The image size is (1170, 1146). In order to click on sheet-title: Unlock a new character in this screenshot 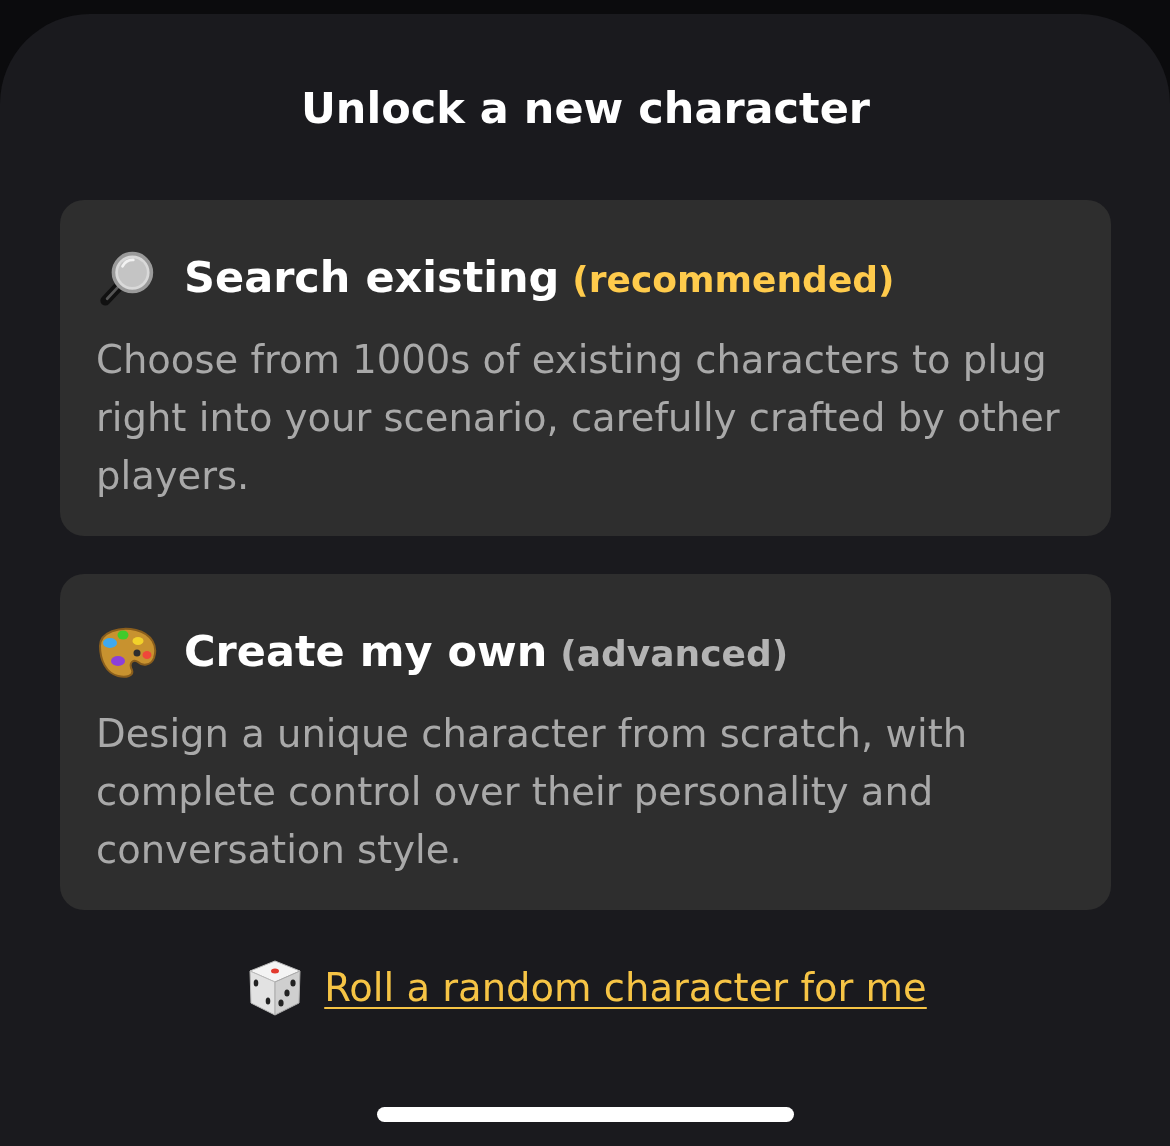, I will do `click(585, 108)`.